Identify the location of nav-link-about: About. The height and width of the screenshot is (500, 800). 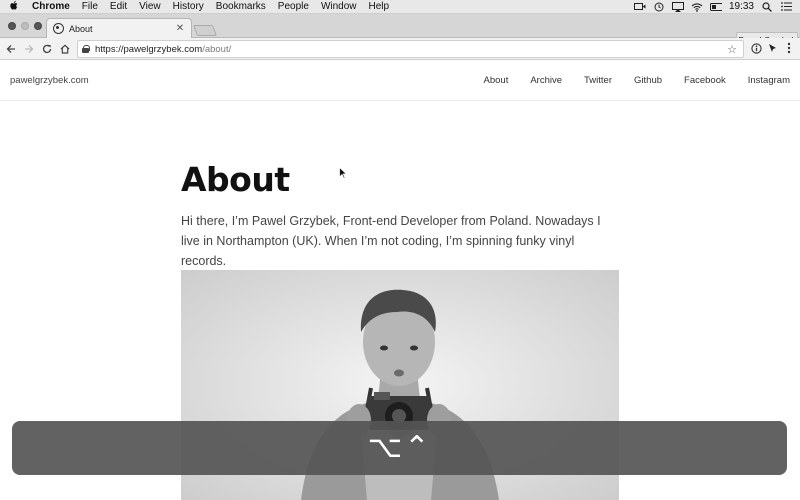
(496, 80).